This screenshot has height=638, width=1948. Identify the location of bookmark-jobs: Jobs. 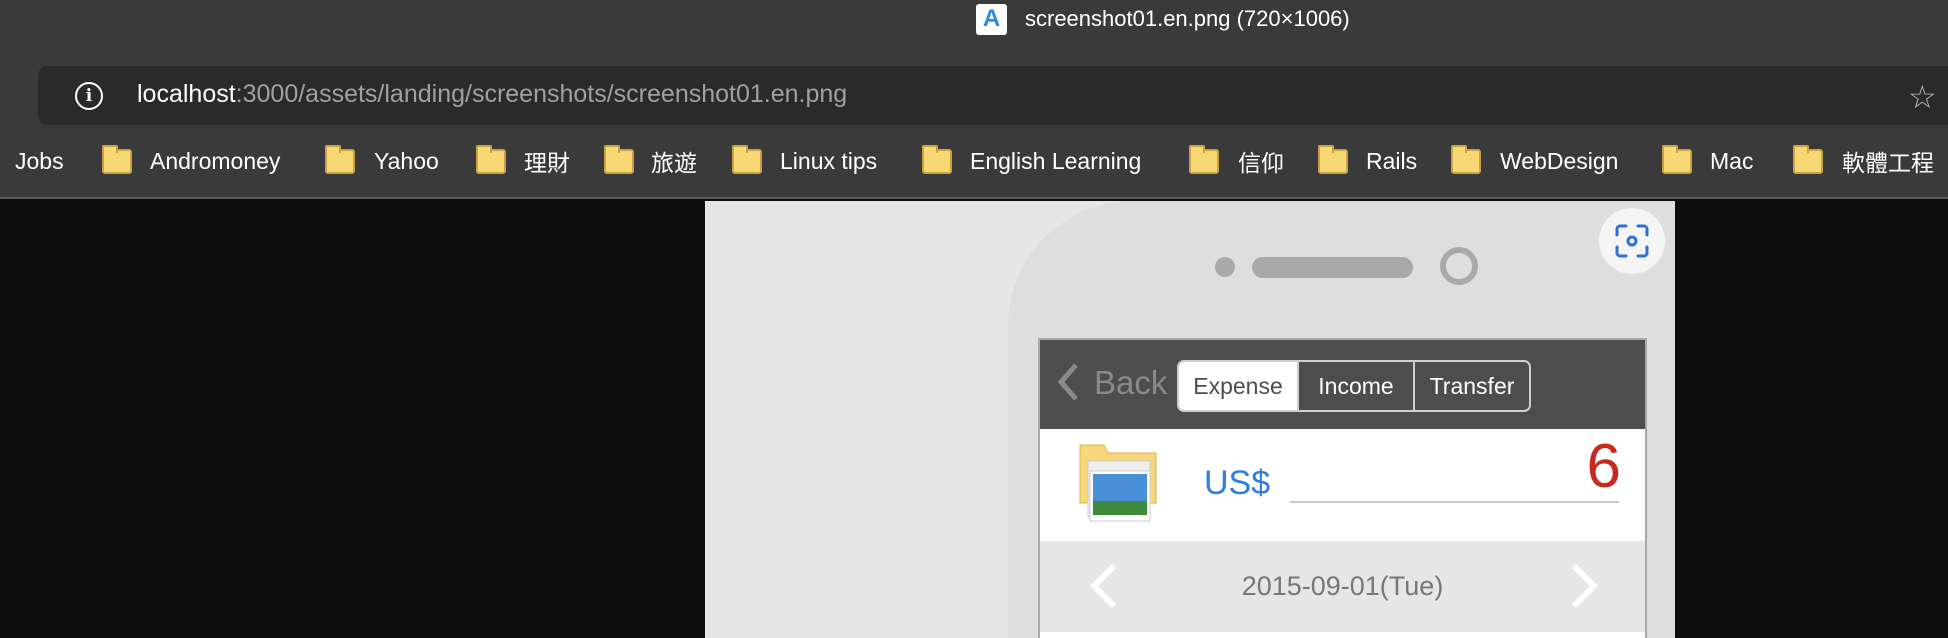
(39, 161).